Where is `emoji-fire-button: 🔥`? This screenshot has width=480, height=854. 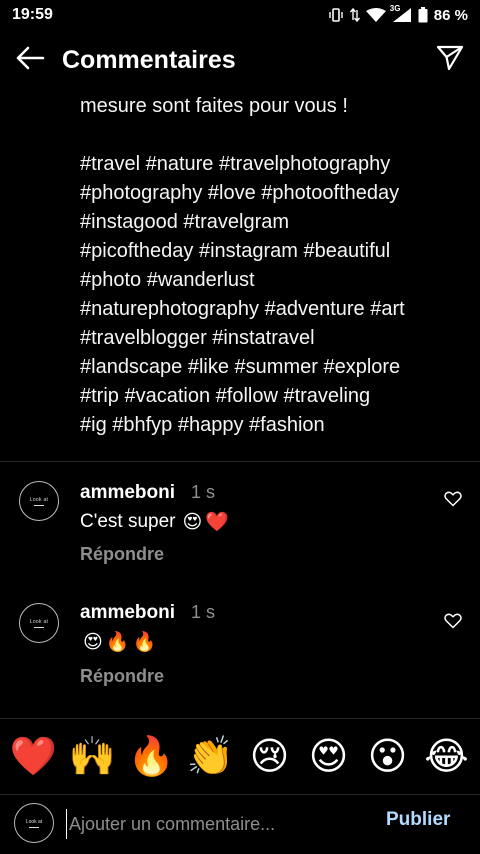 emoji-fire-button: 🔥 is located at coordinates (152, 757).